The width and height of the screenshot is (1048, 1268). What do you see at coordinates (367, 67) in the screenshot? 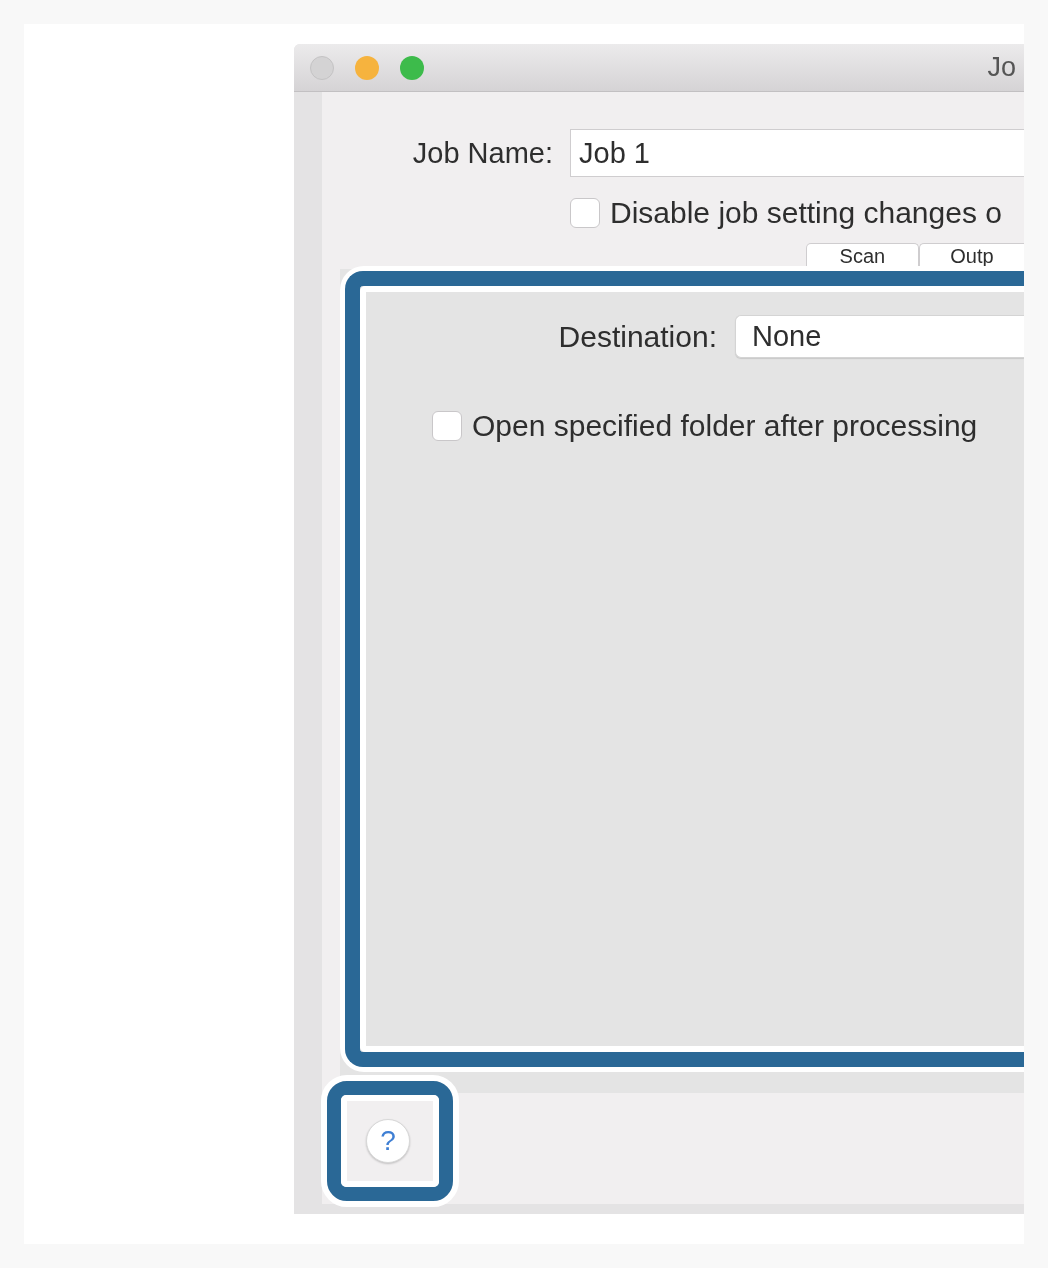
I see `window-minimize-button` at bounding box center [367, 67].